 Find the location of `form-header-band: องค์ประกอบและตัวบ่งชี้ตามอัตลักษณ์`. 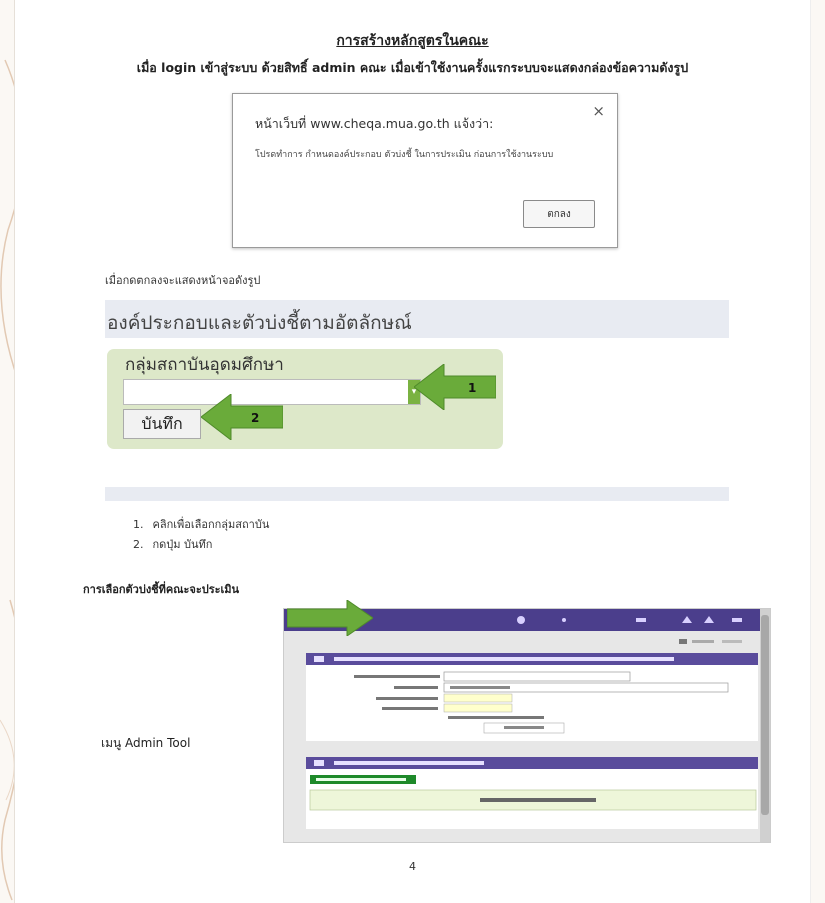

form-header-band: องค์ประกอบและตัวบ่งชี้ตามอัตลักษณ์ is located at coordinates (417, 319).